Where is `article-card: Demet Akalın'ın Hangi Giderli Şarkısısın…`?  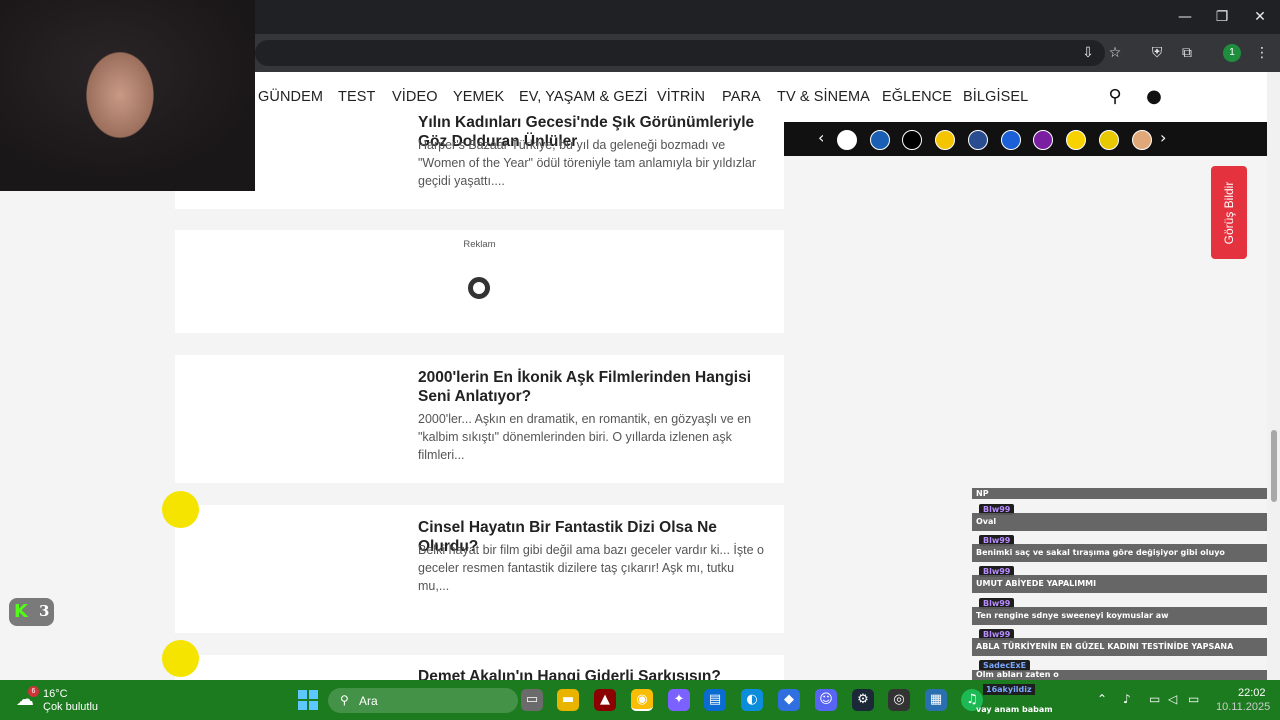
article-card: Demet Akalın'ın Hangi Giderli Şarkısısın… is located at coordinates (479, 667).